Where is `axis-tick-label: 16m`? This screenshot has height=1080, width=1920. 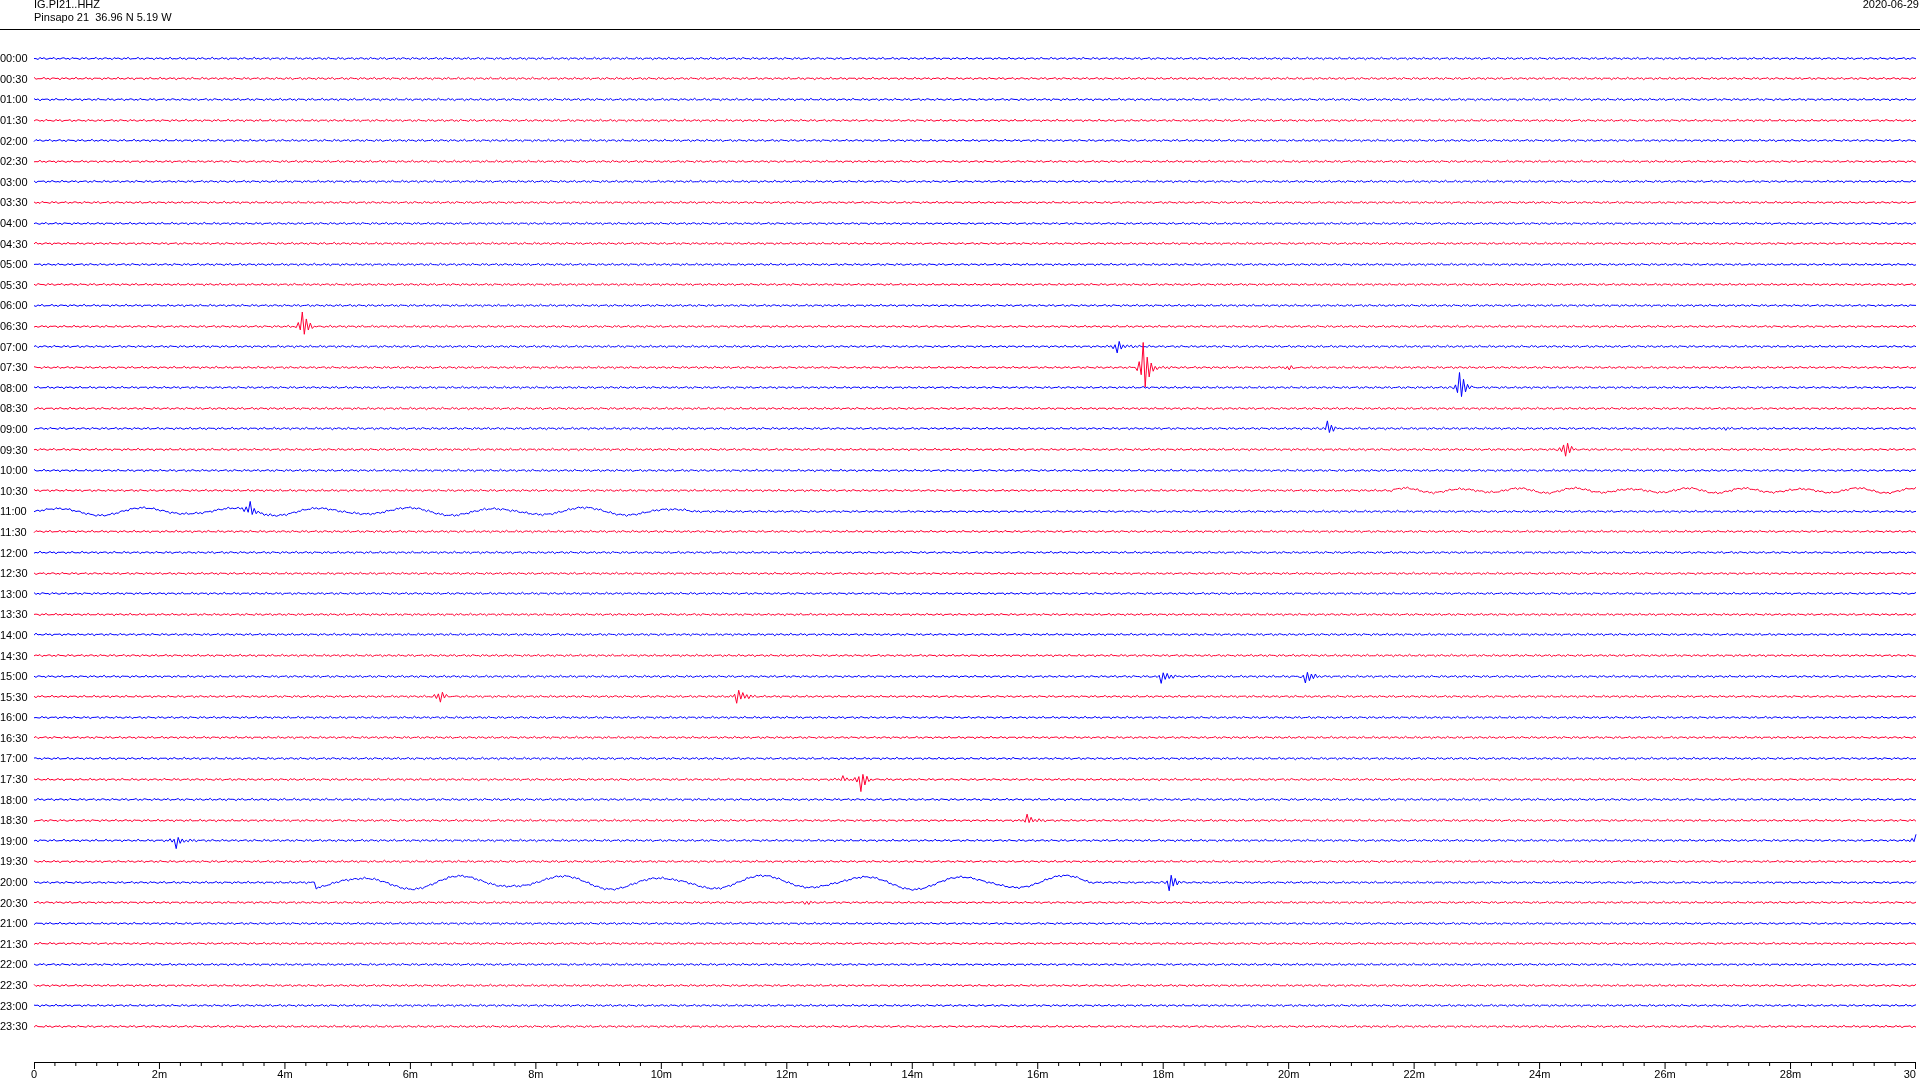 axis-tick-label: 16m is located at coordinates (1038, 1073).